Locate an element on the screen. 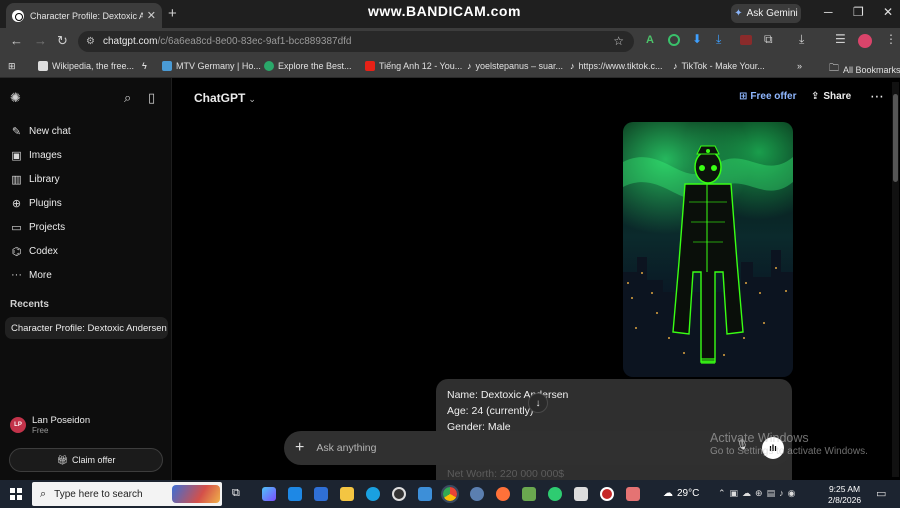  youtube-icon is located at coordinates (370, 66).